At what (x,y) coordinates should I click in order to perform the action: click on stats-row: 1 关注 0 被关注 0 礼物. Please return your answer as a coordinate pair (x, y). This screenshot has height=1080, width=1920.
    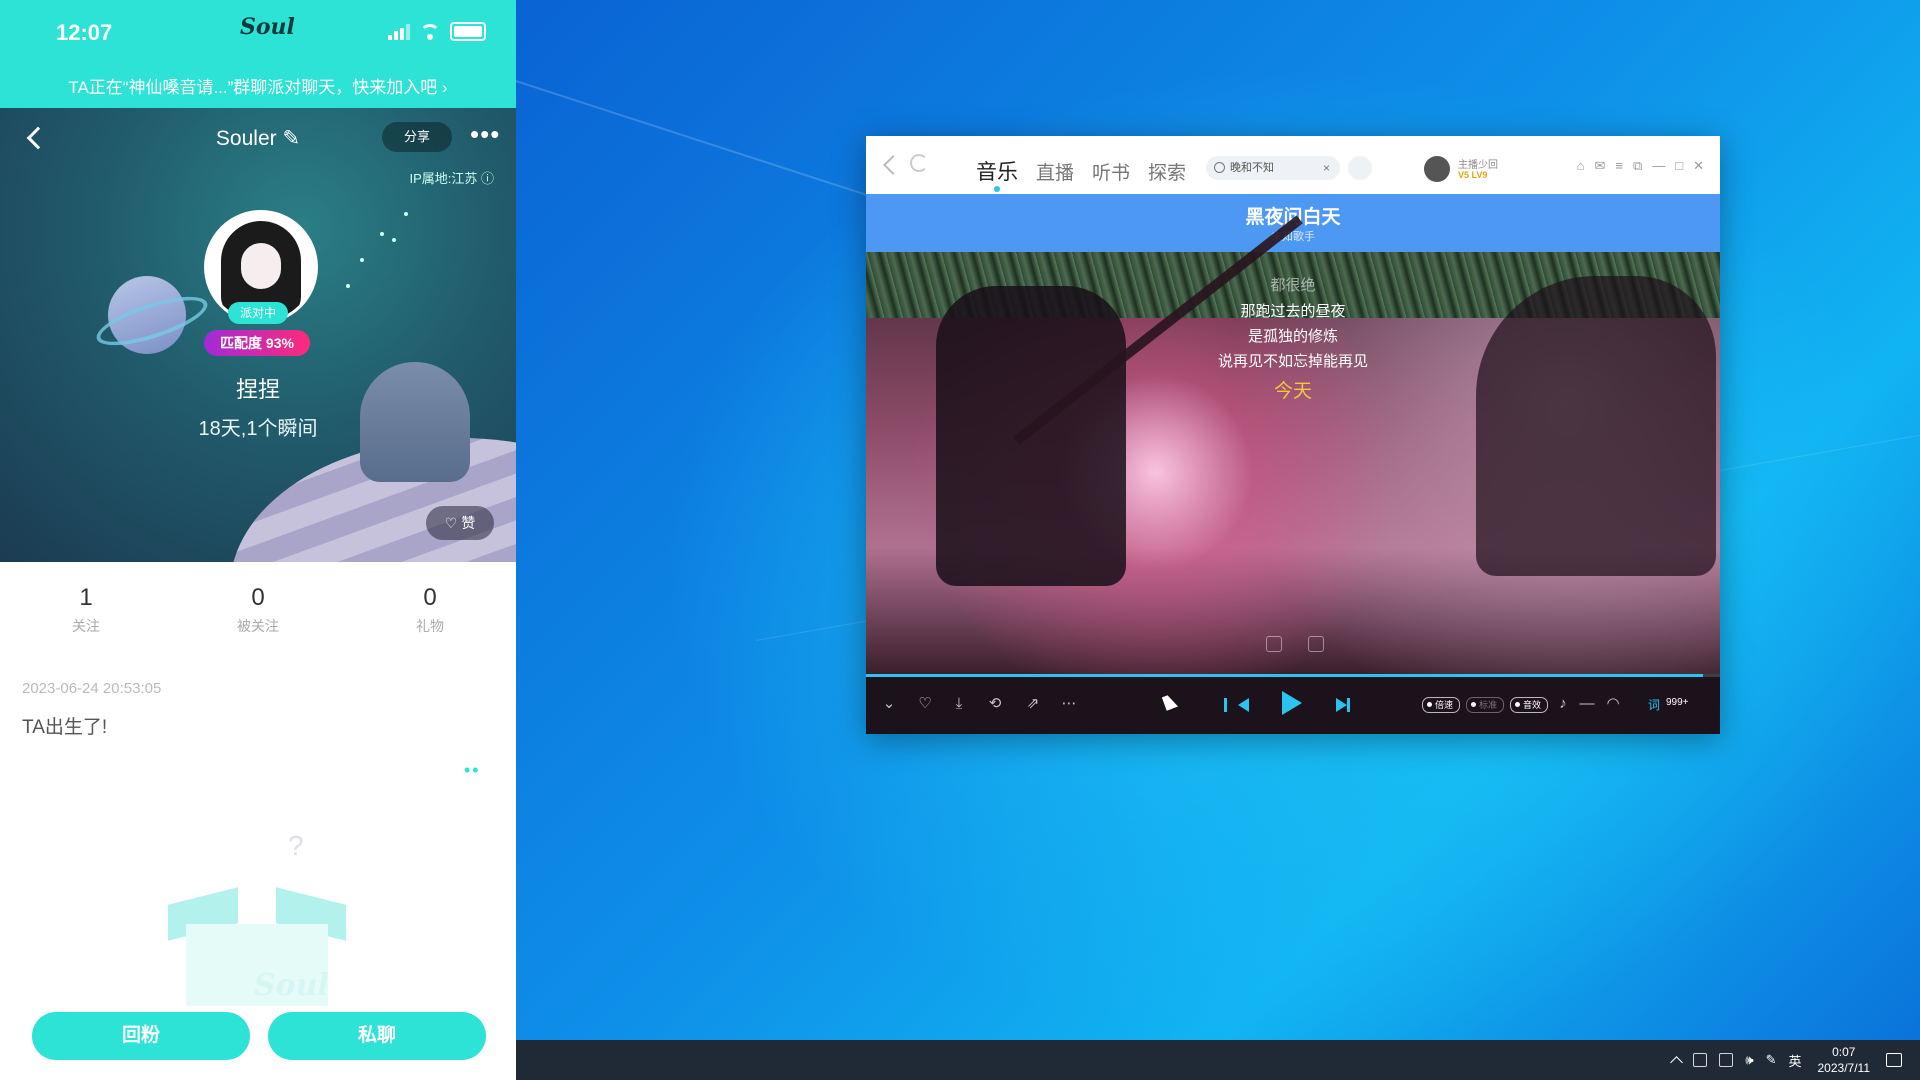
    Looking at the image, I should click on (258, 607).